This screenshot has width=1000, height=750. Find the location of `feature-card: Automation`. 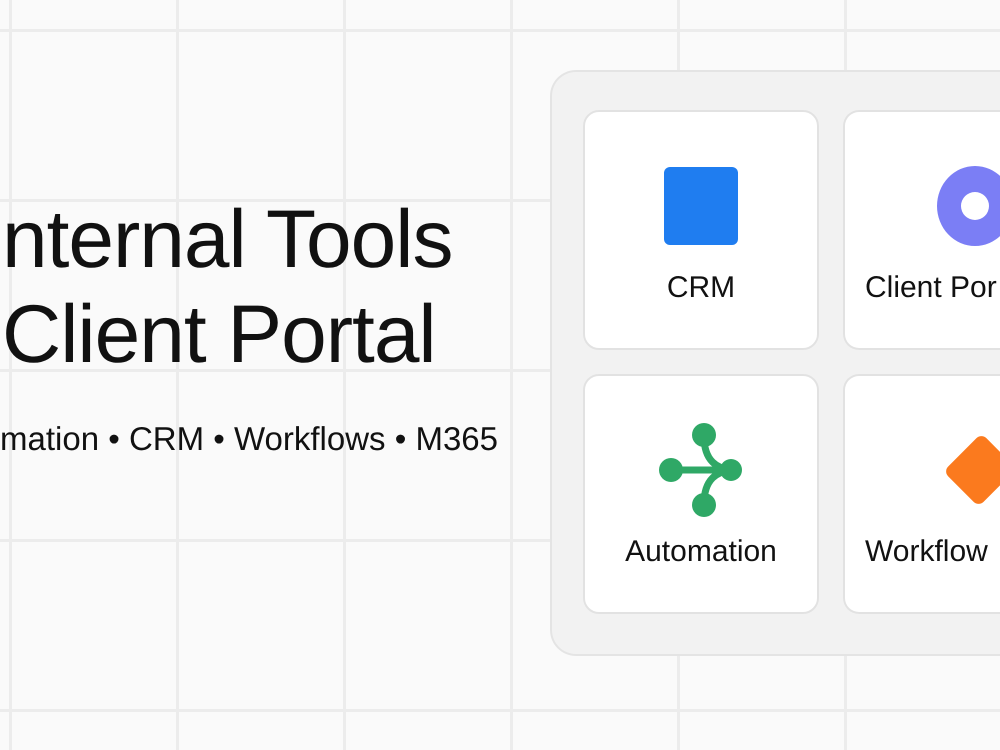

feature-card: Automation is located at coordinates (701, 494).